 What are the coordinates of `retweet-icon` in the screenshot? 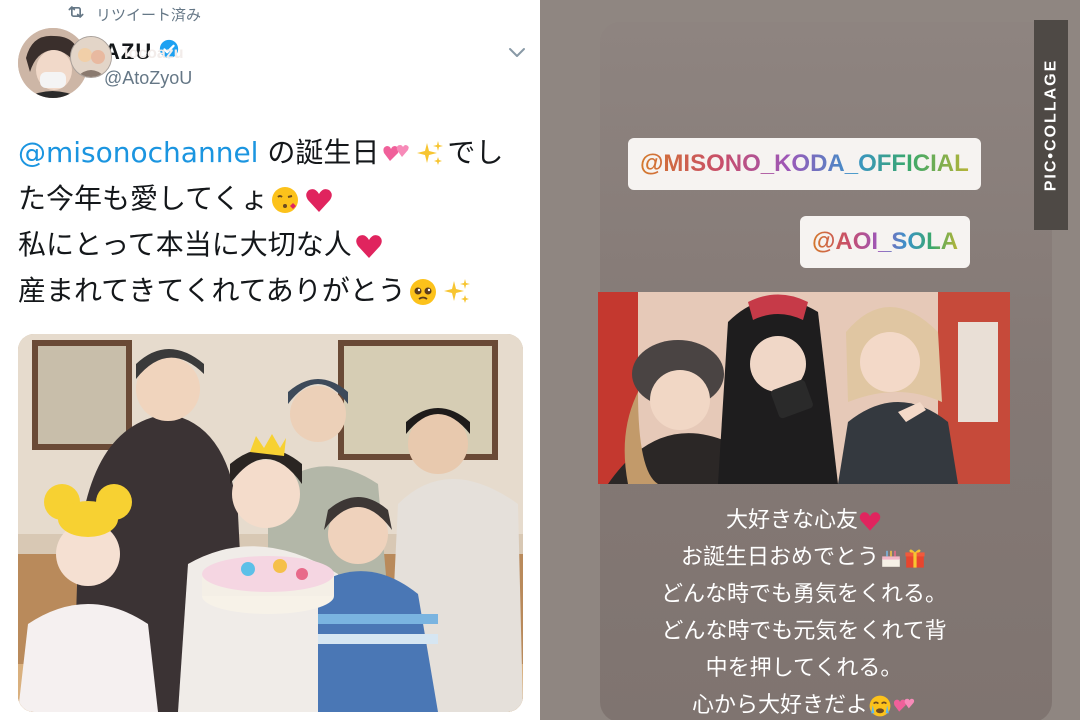 It's located at (76, 14).